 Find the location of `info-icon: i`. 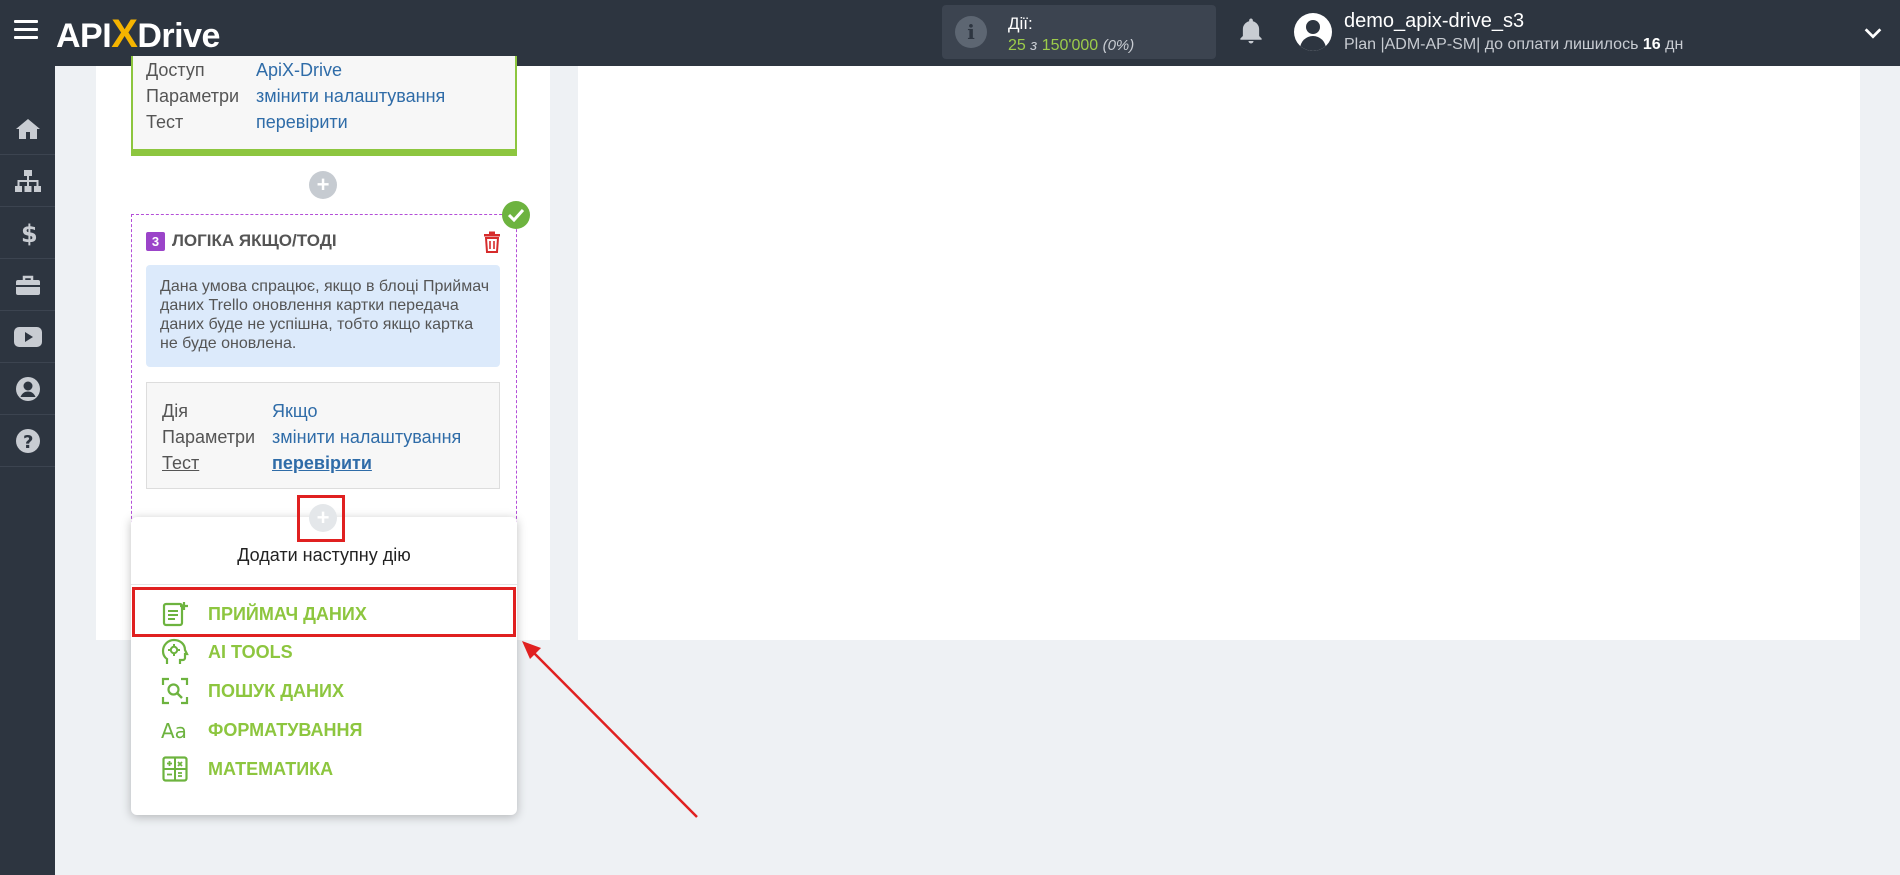

info-icon: i is located at coordinates (971, 32).